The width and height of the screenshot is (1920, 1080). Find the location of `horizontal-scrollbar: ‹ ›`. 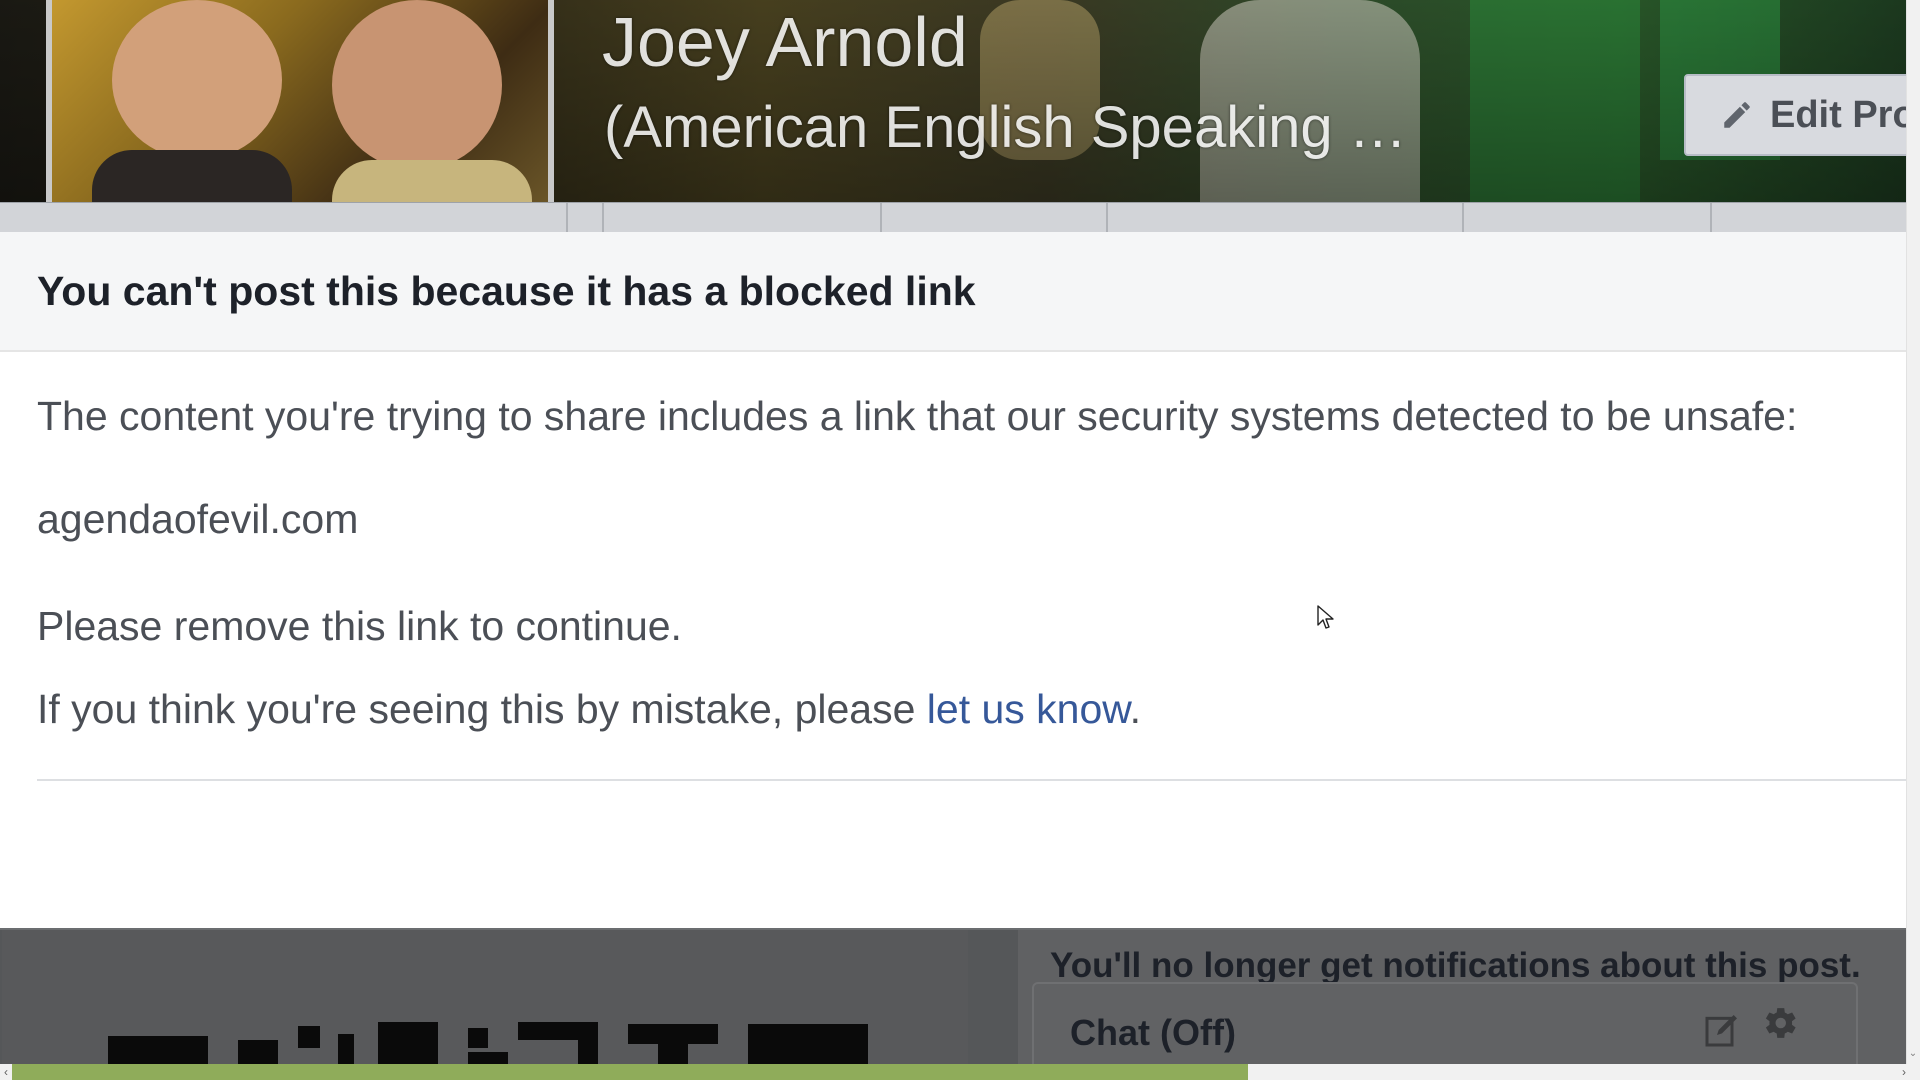

horizontal-scrollbar: ‹ › is located at coordinates (960, 1072).